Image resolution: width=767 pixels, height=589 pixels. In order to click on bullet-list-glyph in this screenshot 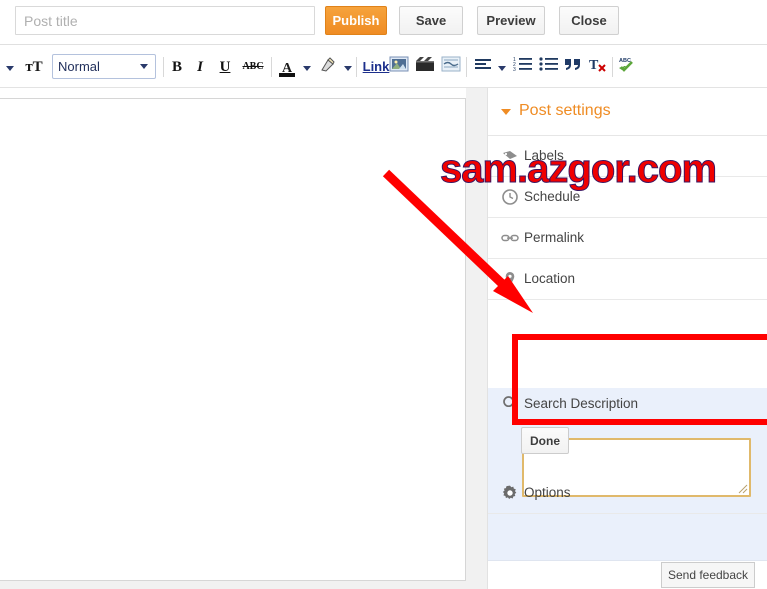, I will do `click(548, 64)`.